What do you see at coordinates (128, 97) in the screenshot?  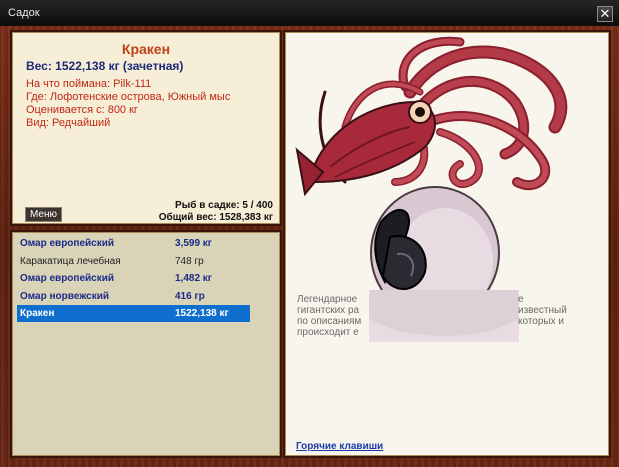 I see `location: Где: Лофотенские острова, Южный мыс` at bounding box center [128, 97].